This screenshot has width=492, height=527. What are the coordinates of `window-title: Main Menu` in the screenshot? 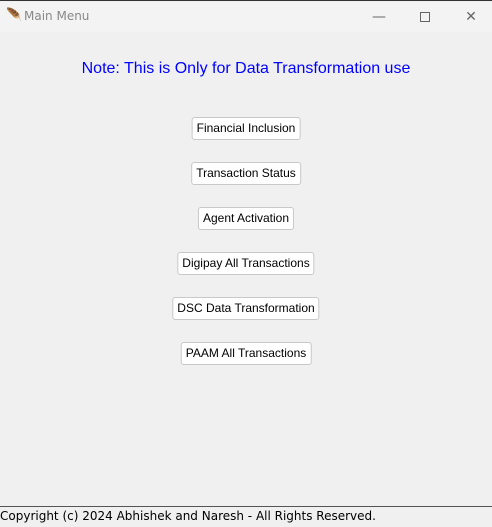 It's located at (57, 16).